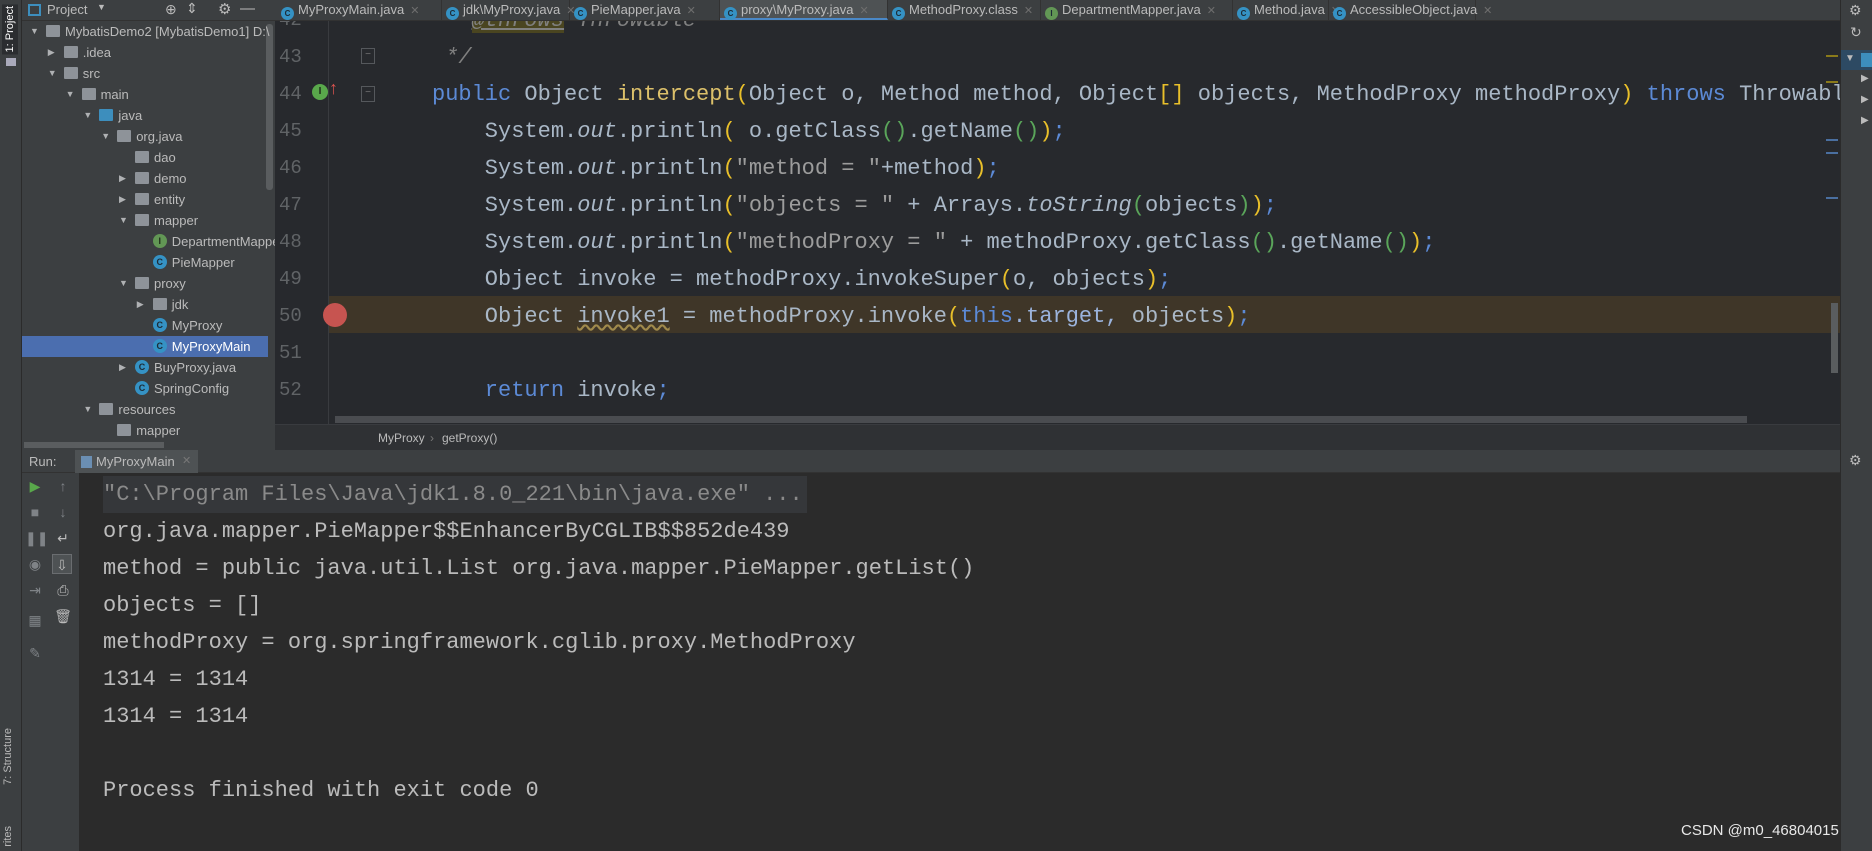  Describe the element at coordinates (50, 662) in the screenshot. I see `run-toolbar: ▶ ■ ❚❚ ◉ ⇥ ▦ ✎ ↑ ↓ ↵ ⇩ ⎙ 🗑` at that location.